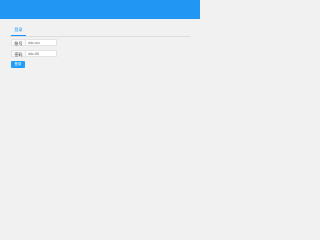  I want to click on submit-button: 登录, so click(18, 64).